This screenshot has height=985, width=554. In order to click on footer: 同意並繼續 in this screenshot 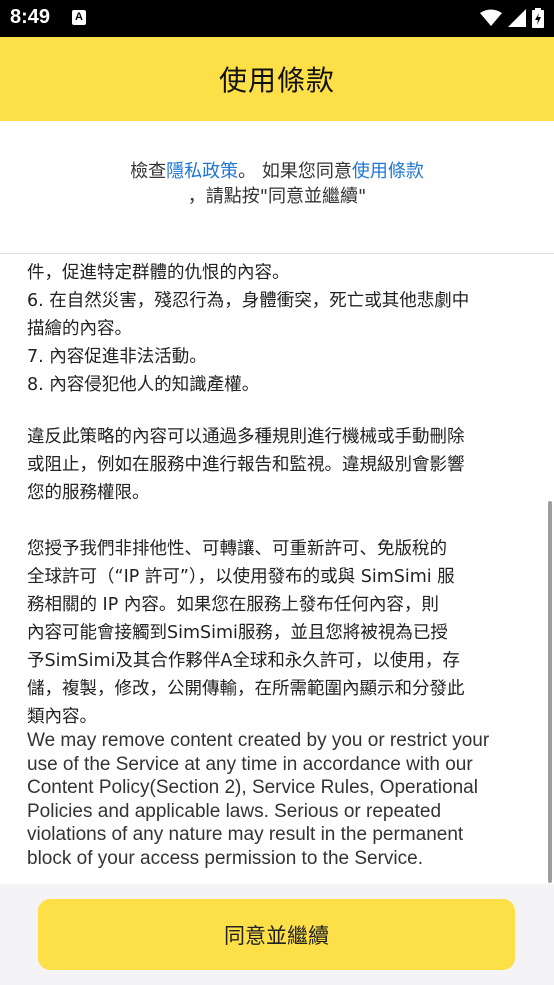, I will do `click(277, 934)`.